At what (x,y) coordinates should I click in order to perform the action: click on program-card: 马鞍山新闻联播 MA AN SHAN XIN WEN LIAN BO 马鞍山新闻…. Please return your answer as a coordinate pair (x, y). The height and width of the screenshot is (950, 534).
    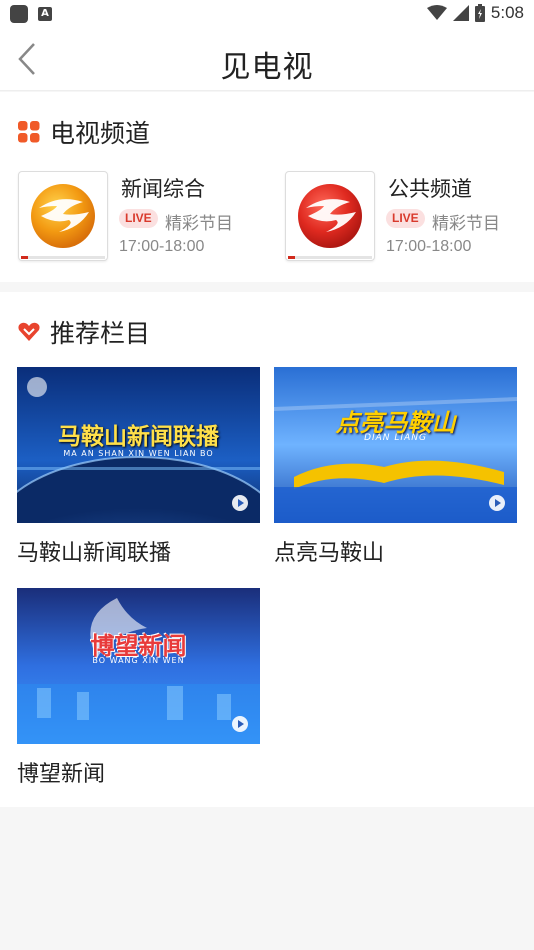
    Looking at the image, I should click on (138, 467).